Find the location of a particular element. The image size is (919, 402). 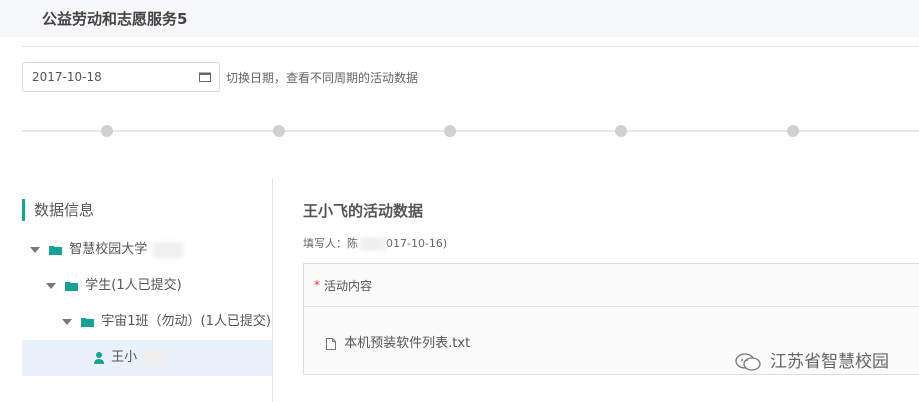

tree-item-campus: 智慧校园大学 is located at coordinates (107, 250).